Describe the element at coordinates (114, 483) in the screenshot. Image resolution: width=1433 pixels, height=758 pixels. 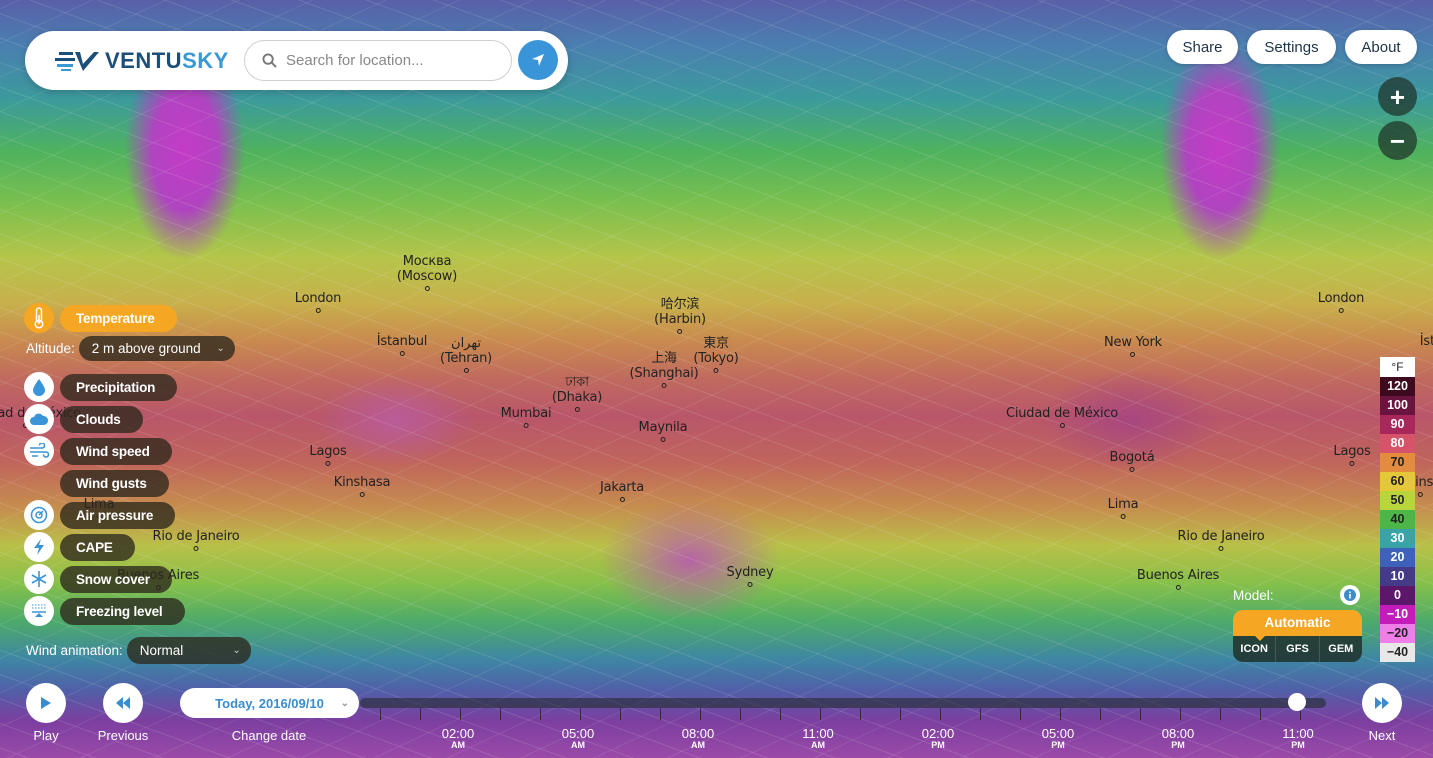
I see `layer-label: Wind gusts` at that location.